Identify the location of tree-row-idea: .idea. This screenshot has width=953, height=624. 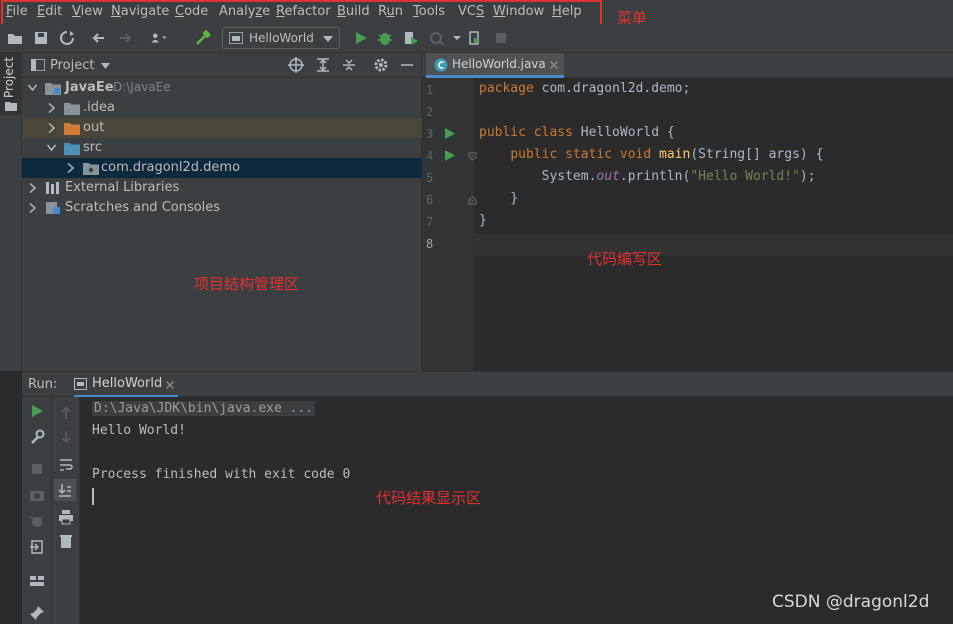
(222, 108).